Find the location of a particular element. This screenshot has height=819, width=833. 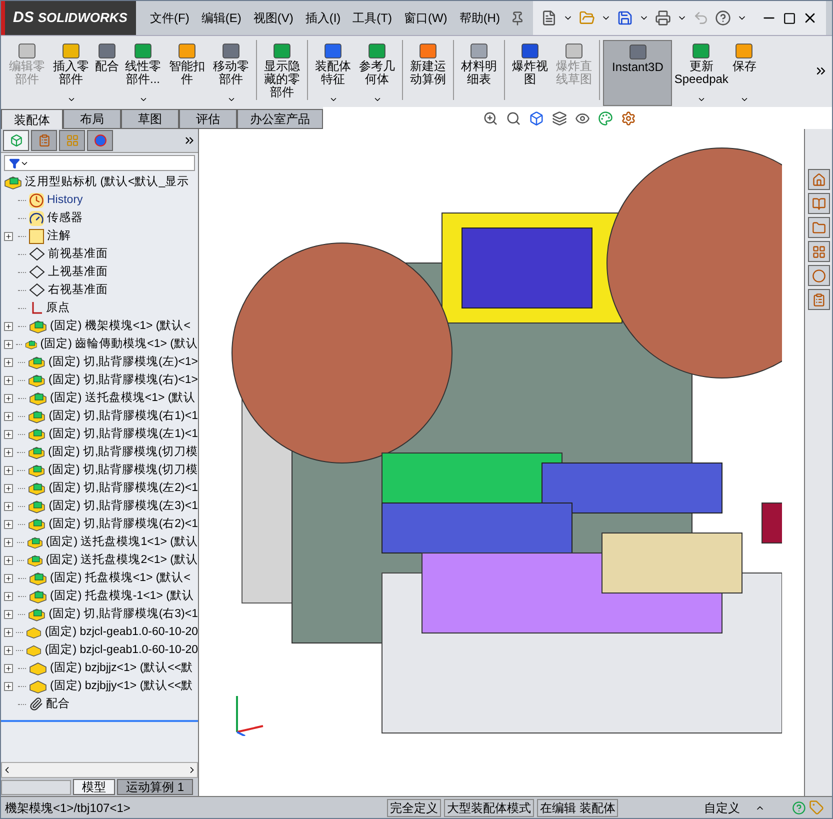

menu-item: 编辑(E) is located at coordinates (221, 18).